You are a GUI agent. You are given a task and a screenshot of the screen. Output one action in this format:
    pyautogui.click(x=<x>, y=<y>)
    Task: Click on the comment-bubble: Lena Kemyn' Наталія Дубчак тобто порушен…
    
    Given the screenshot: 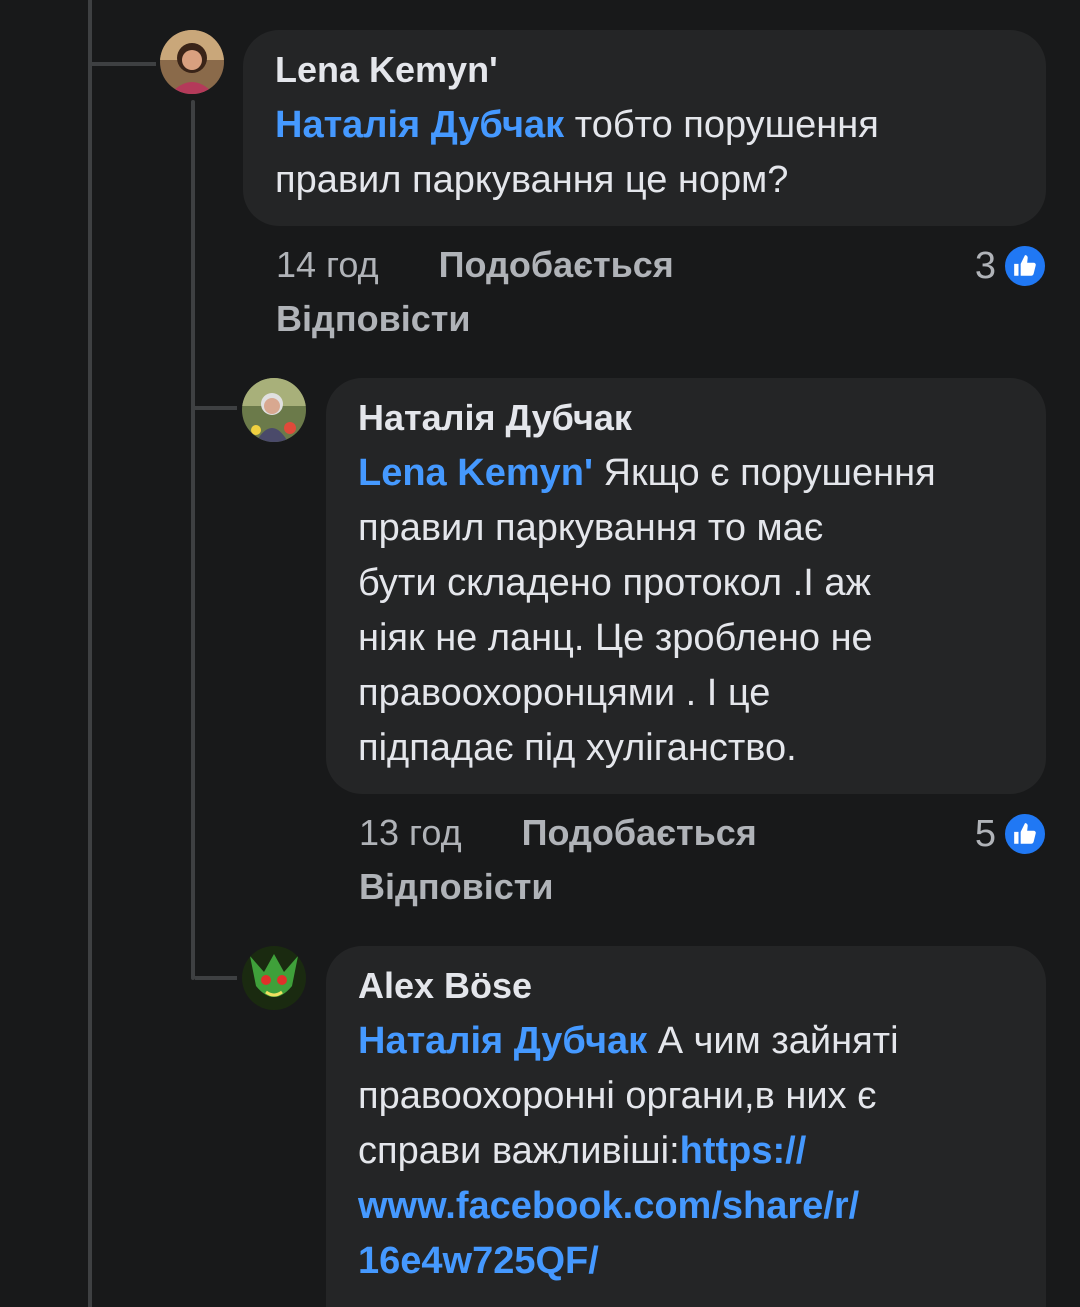 What is the action you would take?
    pyautogui.click(x=644, y=128)
    